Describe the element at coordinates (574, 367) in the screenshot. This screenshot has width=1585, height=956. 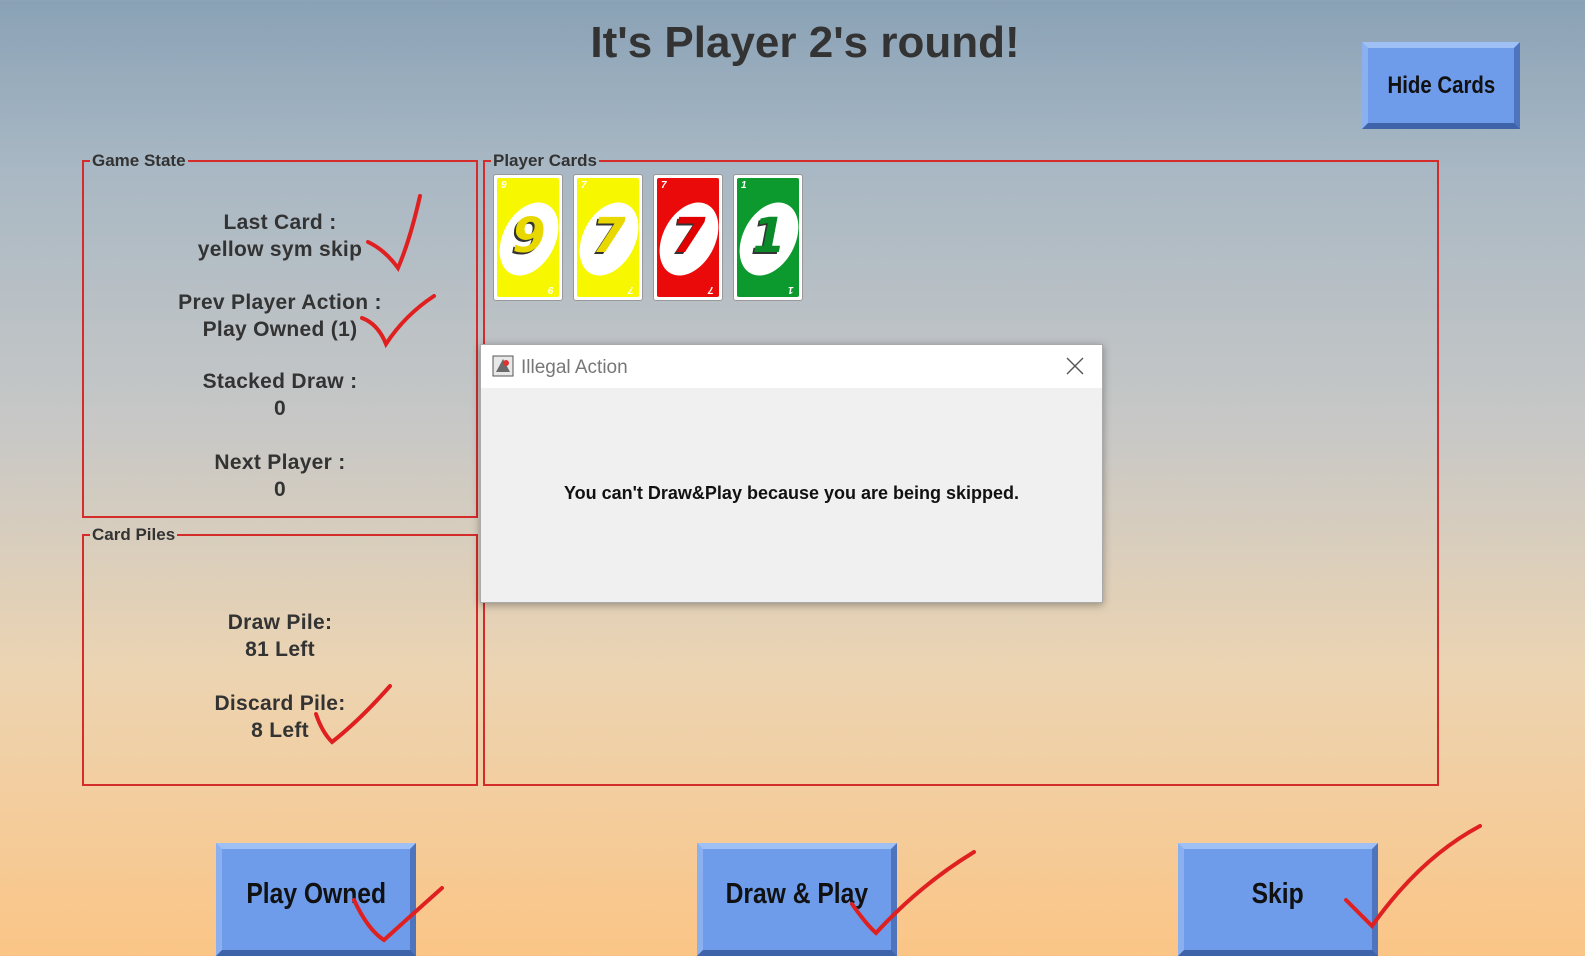
I see `dialog-title: Illegal Action` at that location.